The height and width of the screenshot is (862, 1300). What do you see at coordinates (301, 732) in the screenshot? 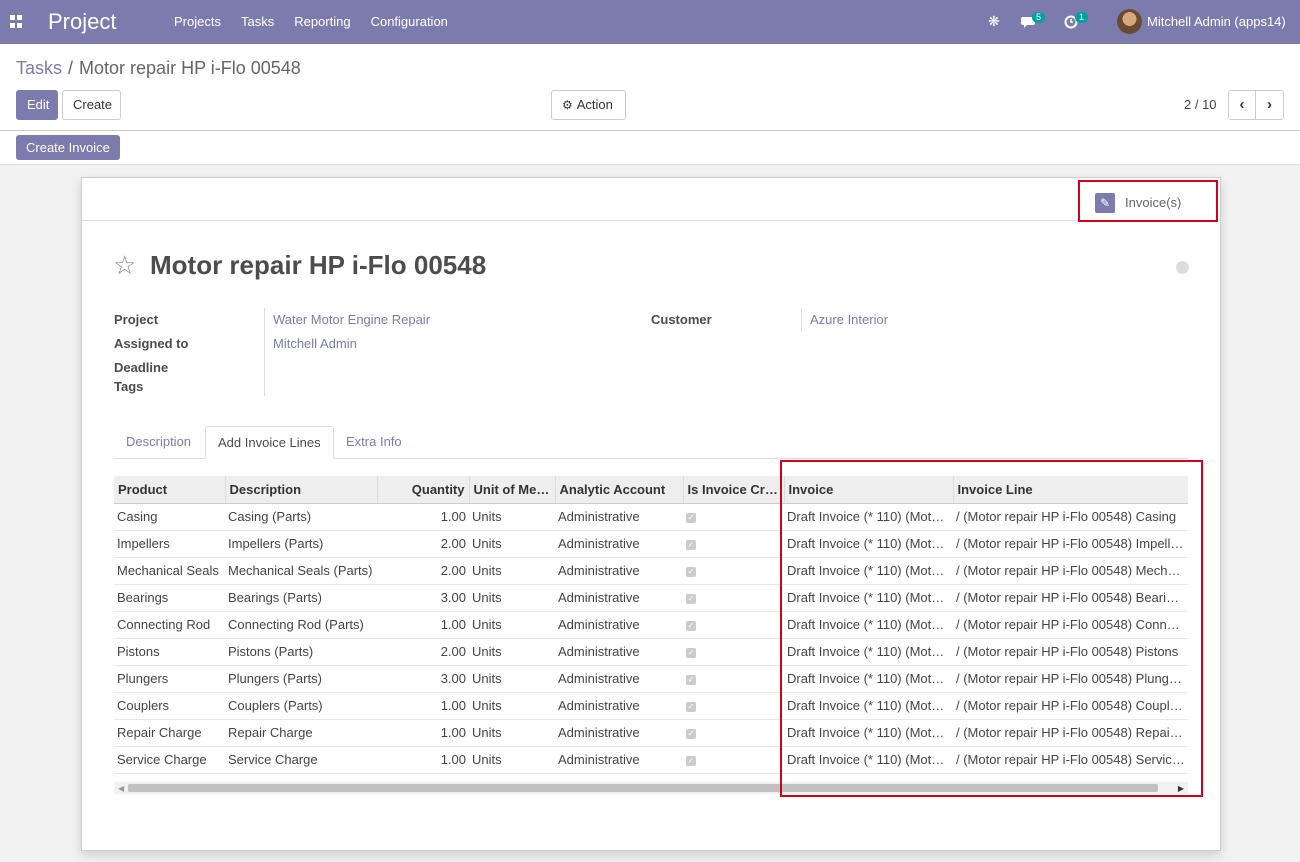
I see `description-cell: Repair Charge` at bounding box center [301, 732].